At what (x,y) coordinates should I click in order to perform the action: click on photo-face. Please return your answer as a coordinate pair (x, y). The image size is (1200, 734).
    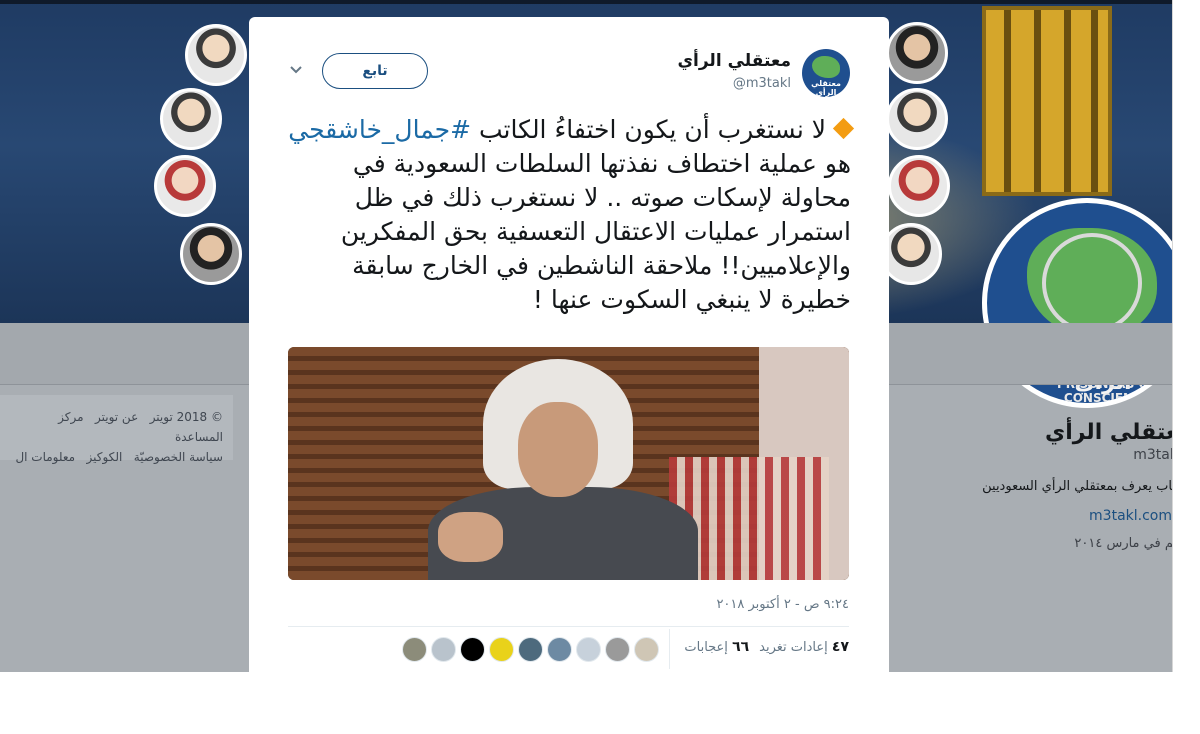
    Looking at the image, I should click on (558, 449).